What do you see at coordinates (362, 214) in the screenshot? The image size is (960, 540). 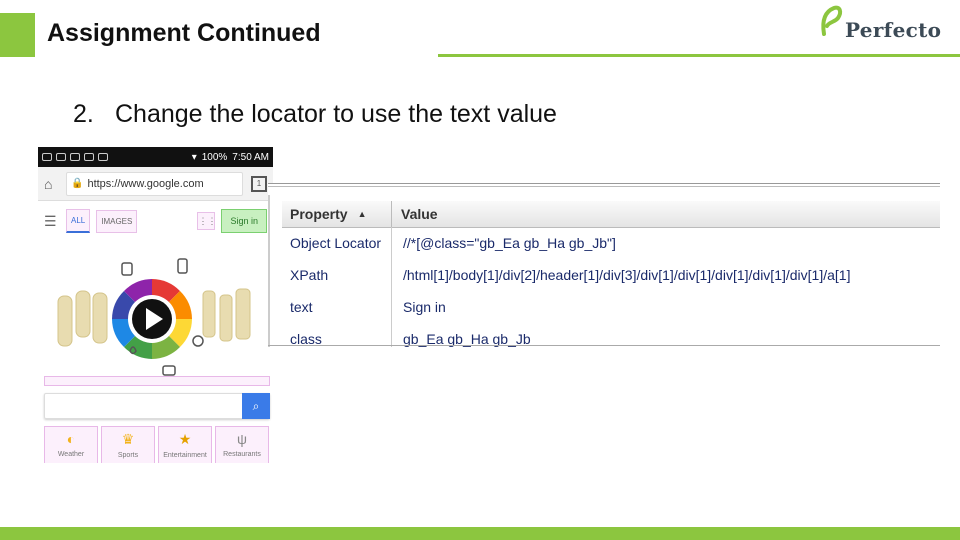 I see `sort-ascending-icon: ▲` at bounding box center [362, 214].